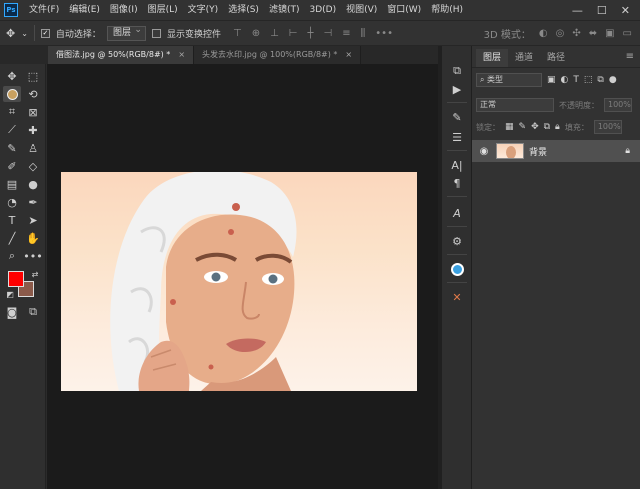 The height and width of the screenshot is (489, 640). Describe the element at coordinates (322, 10) in the screenshot. I see `menu-3d: 3D(D)` at that location.